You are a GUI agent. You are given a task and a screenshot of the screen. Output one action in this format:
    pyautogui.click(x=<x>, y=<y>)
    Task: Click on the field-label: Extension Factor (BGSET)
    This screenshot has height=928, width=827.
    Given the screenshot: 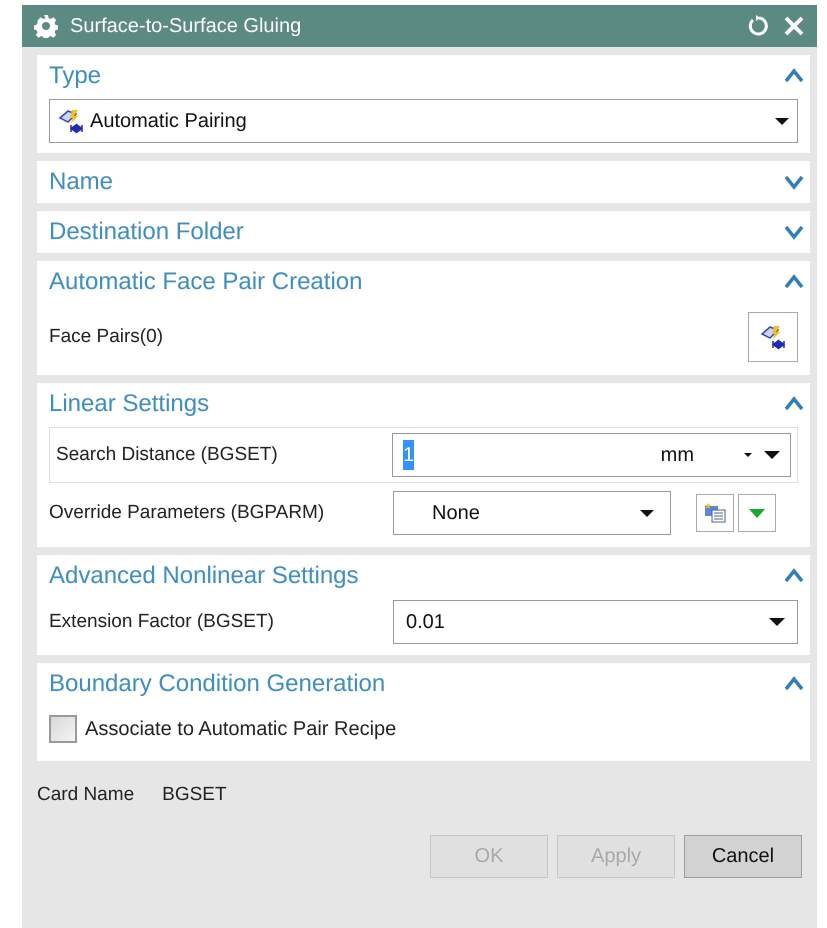 What is the action you would take?
    pyautogui.click(x=162, y=622)
    